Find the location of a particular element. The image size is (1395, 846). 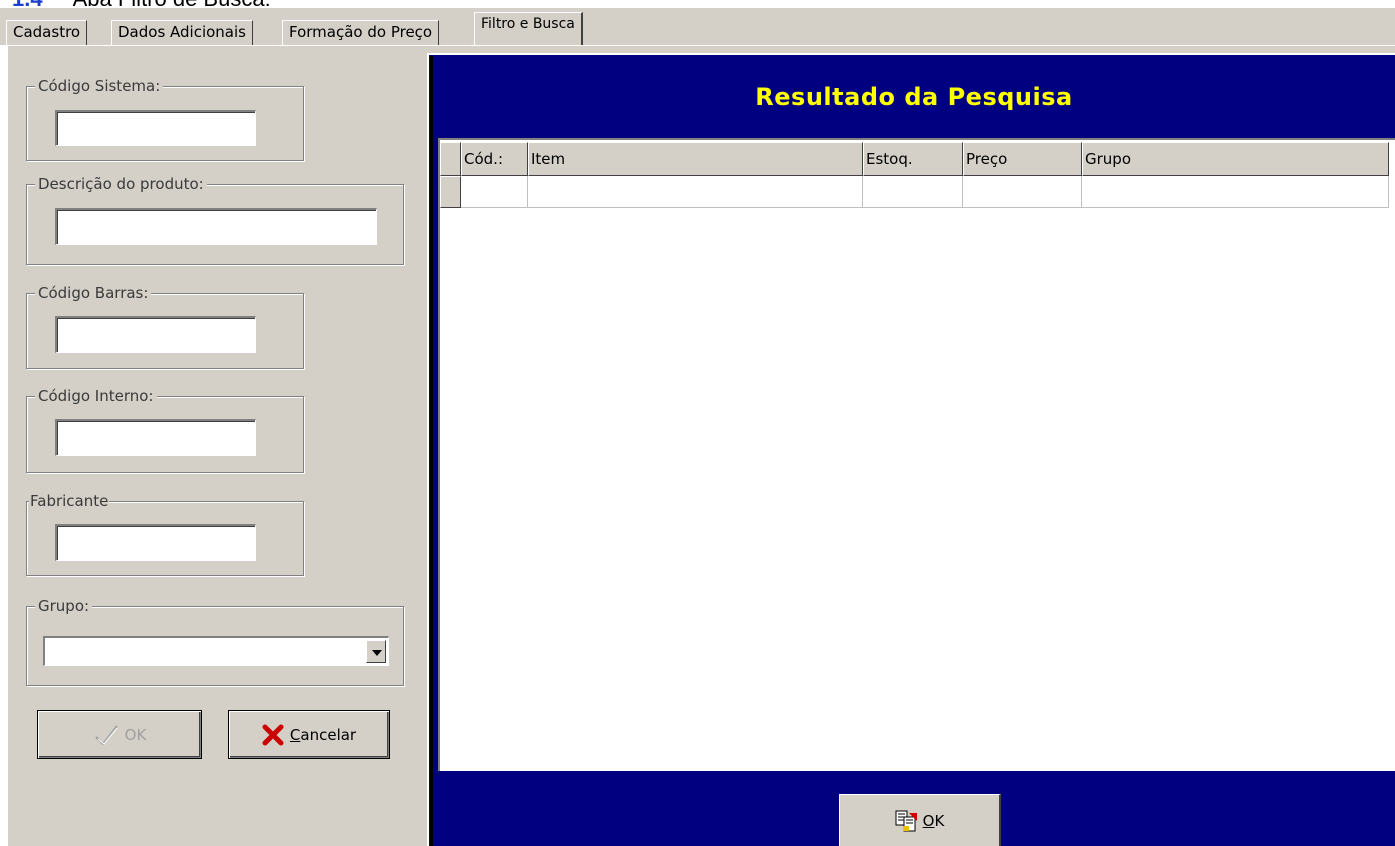

tab-label: Cadastro is located at coordinates (47, 32).